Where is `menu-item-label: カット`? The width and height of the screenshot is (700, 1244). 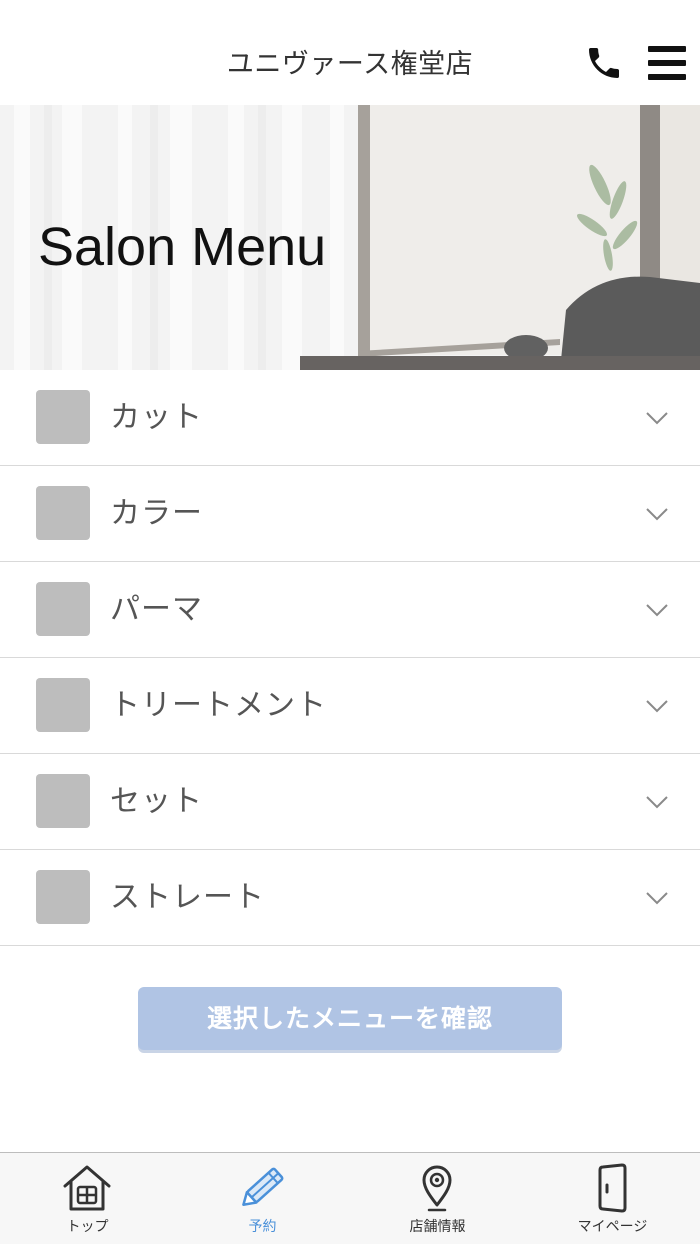
menu-item-label: カット is located at coordinates (156, 417).